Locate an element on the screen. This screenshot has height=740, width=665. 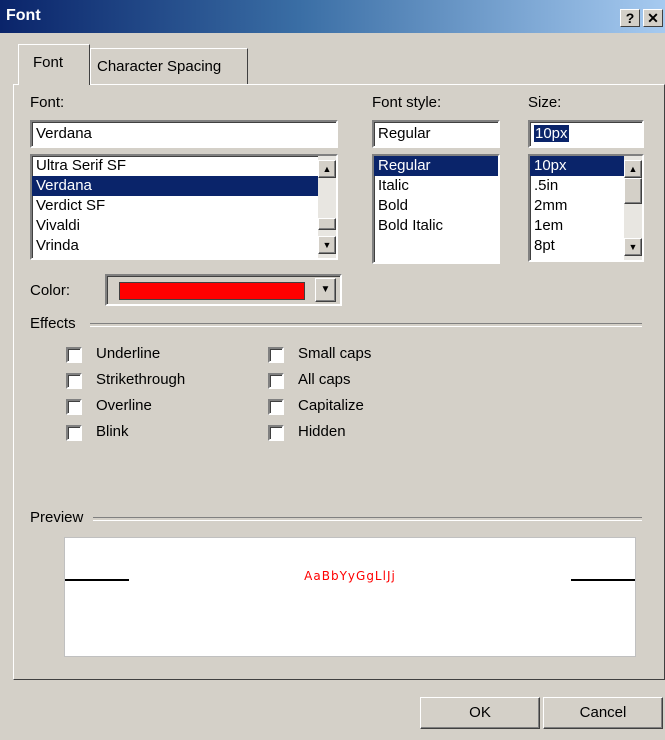
title-bar: Font ? ✕ is located at coordinates (332, 16).